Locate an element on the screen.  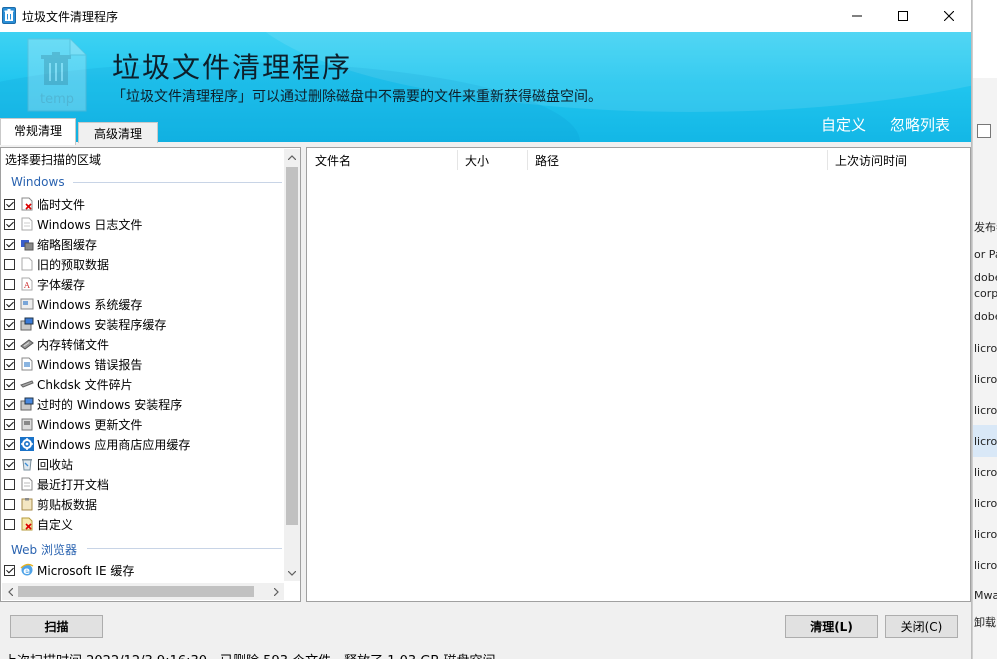
log-file-icon is located at coordinates (27, 224).